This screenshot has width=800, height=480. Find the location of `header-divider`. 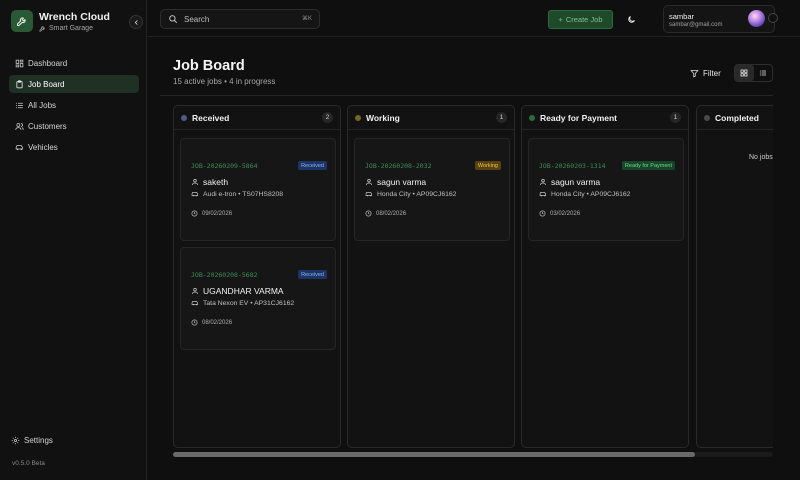

header-divider is located at coordinates (466, 95).